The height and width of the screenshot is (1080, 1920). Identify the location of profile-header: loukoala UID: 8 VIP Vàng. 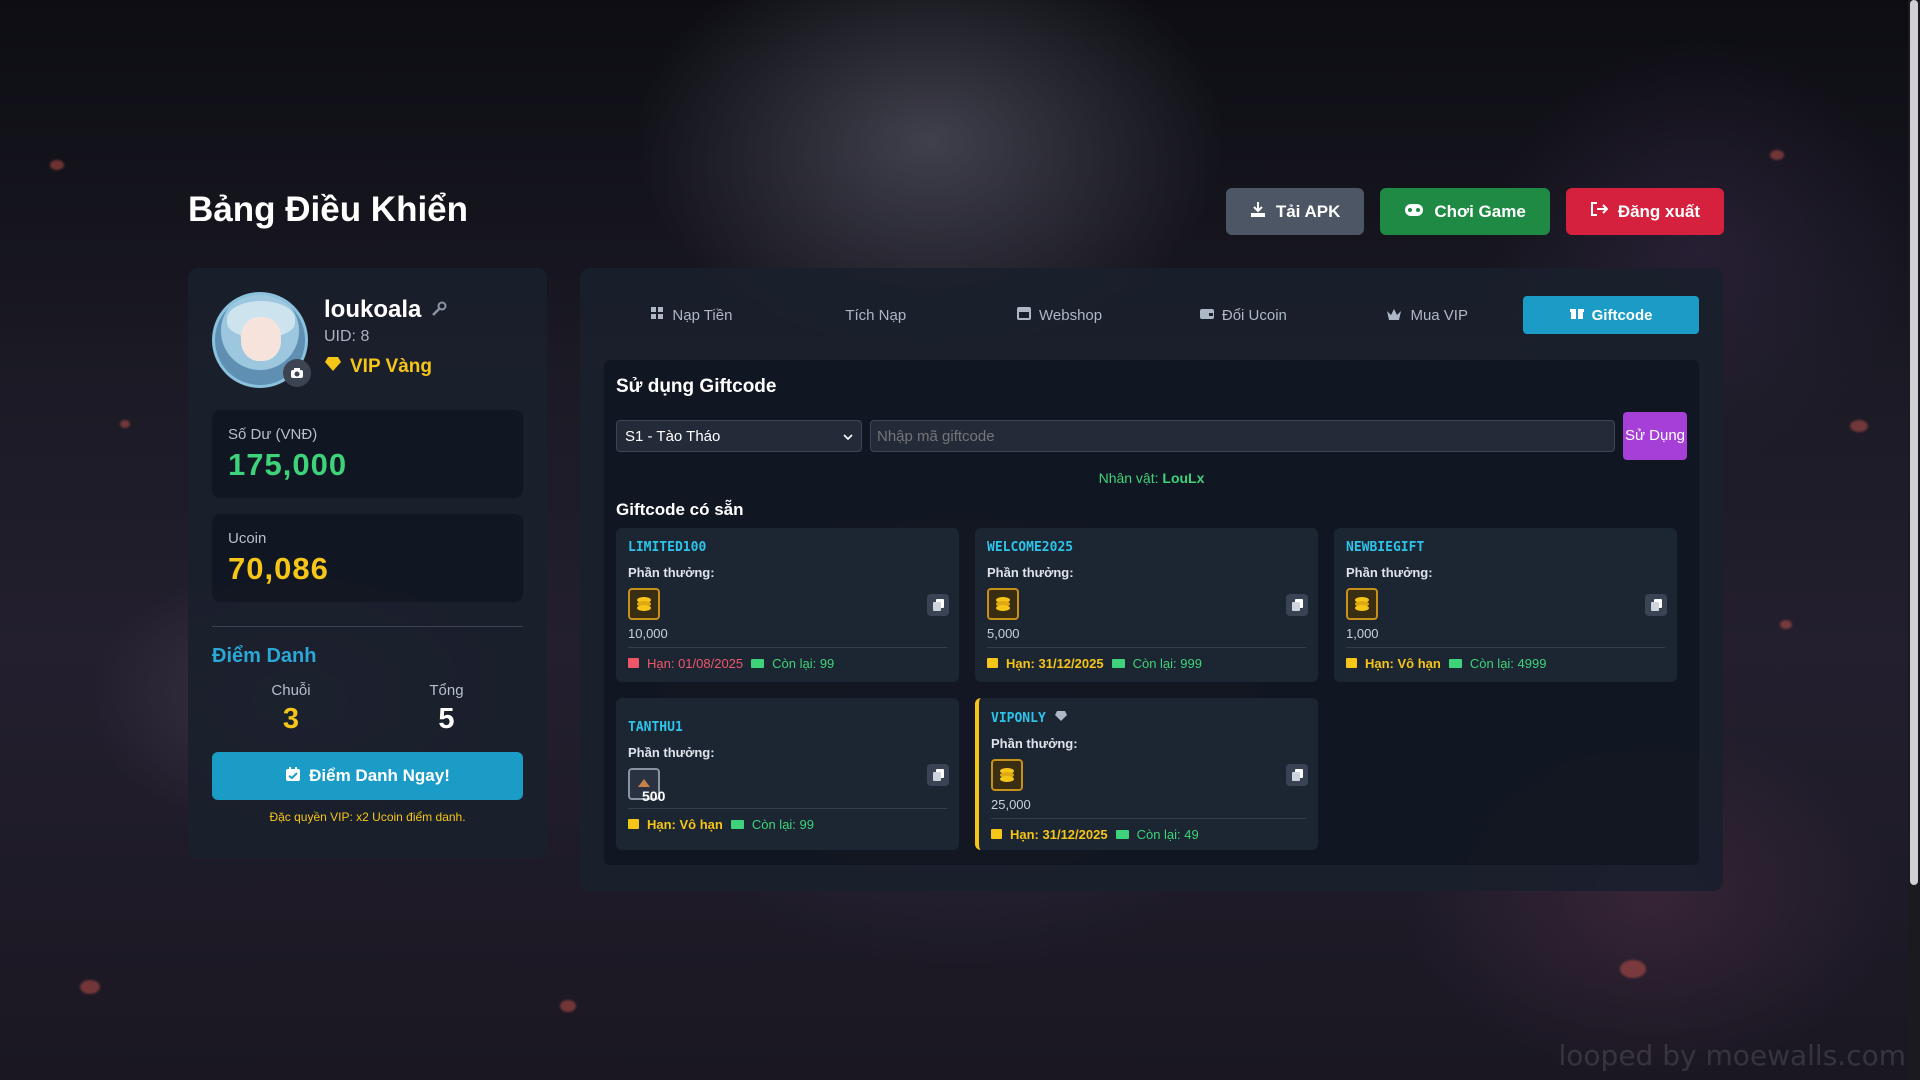
(367, 340).